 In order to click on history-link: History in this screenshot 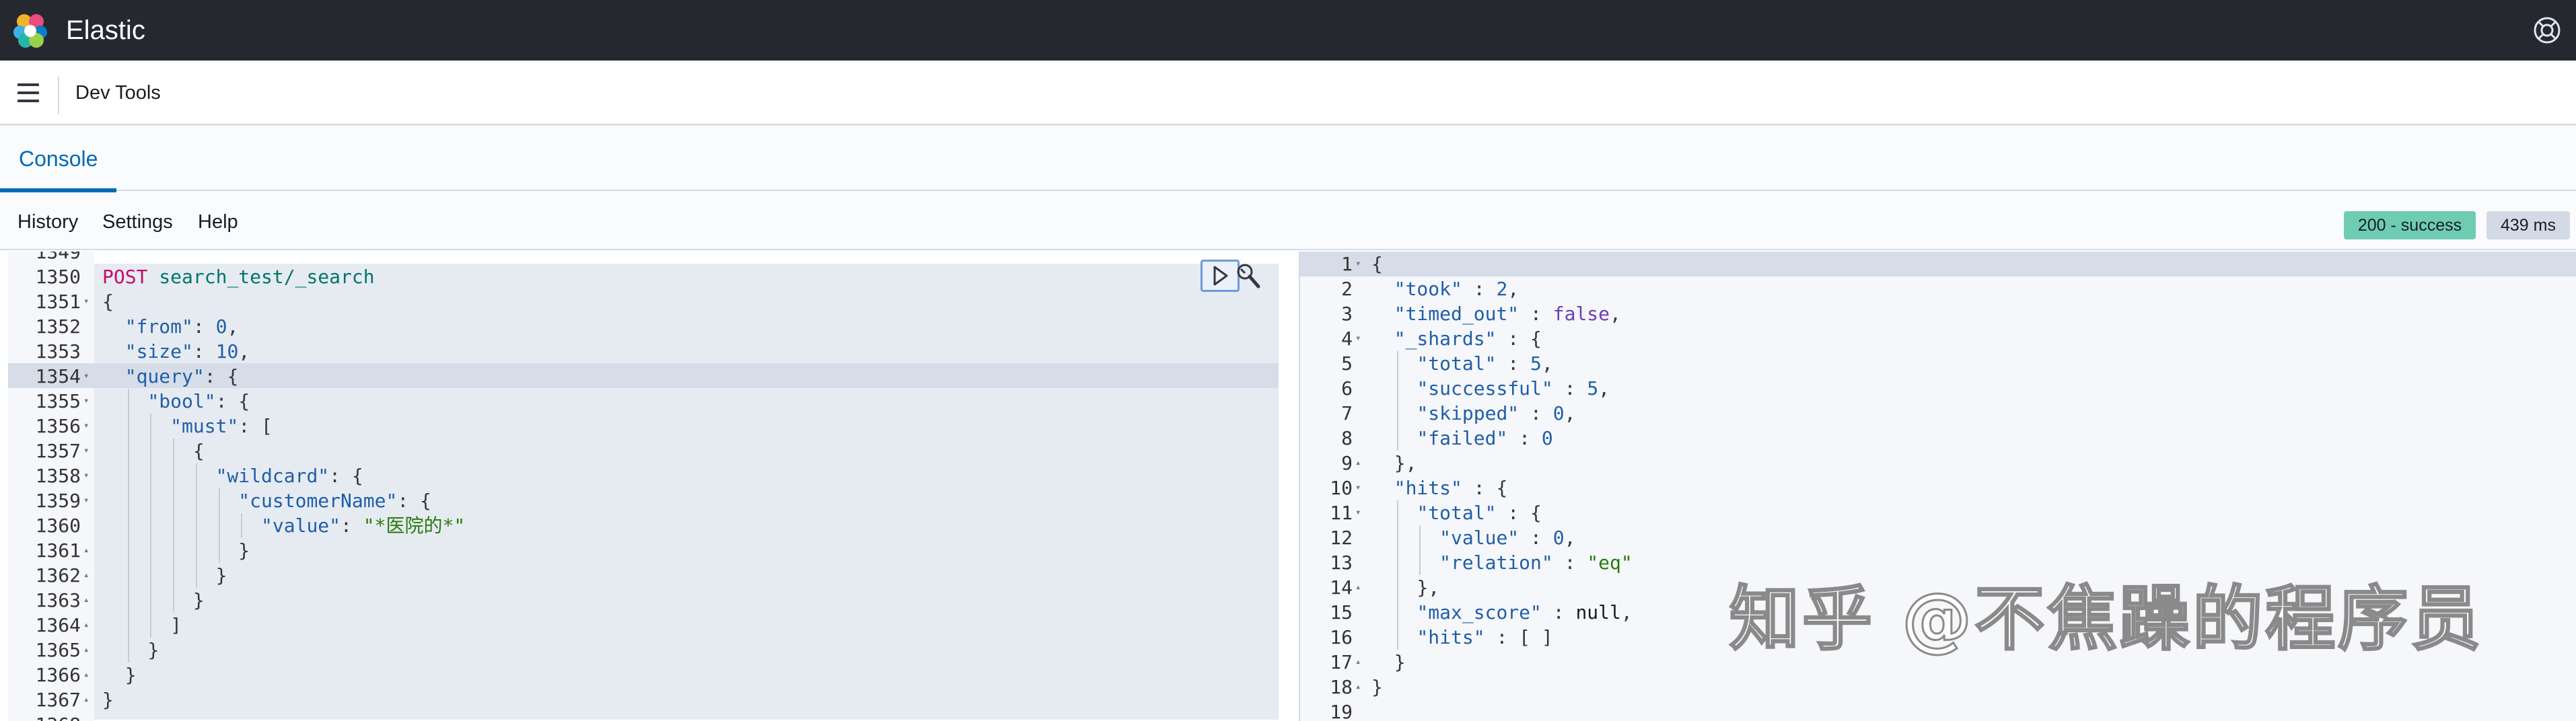, I will do `click(47, 222)`.